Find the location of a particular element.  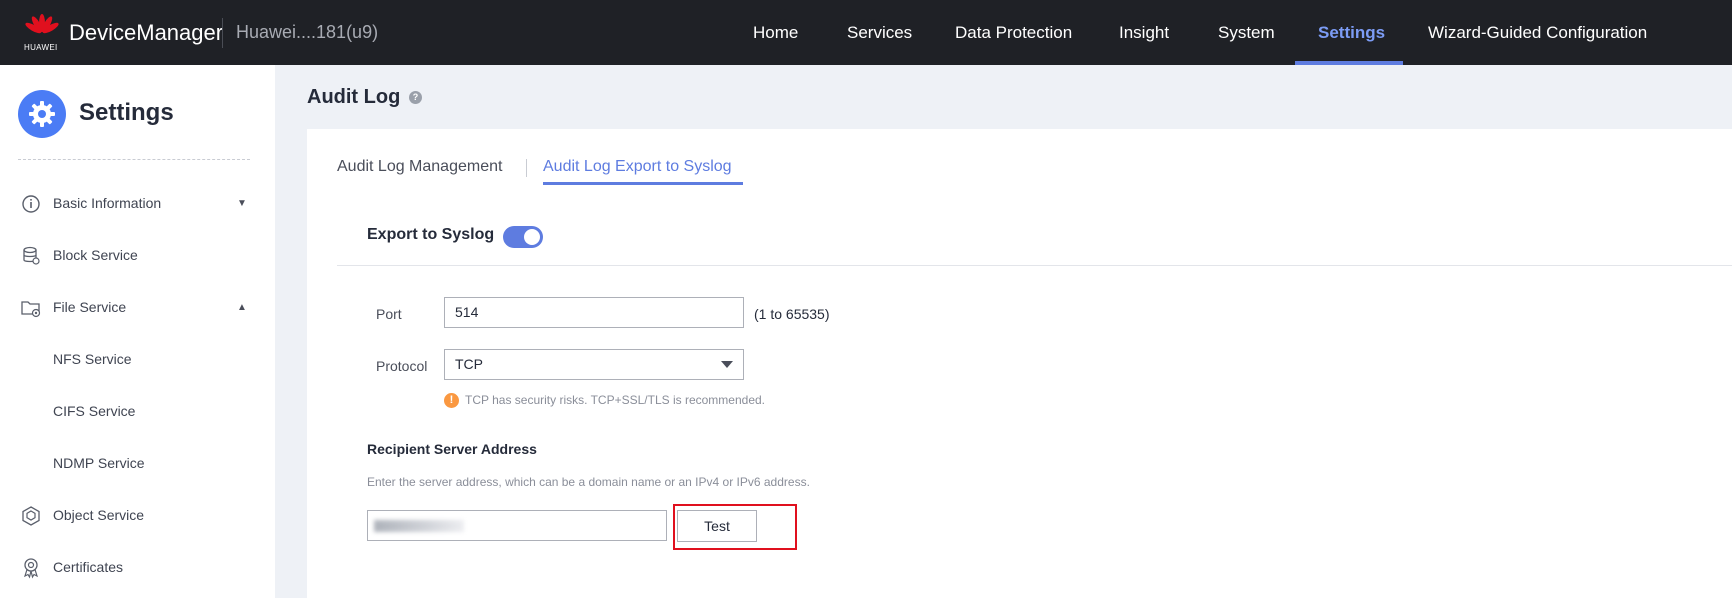

chevron-down-icon: ▼ is located at coordinates (242, 203).